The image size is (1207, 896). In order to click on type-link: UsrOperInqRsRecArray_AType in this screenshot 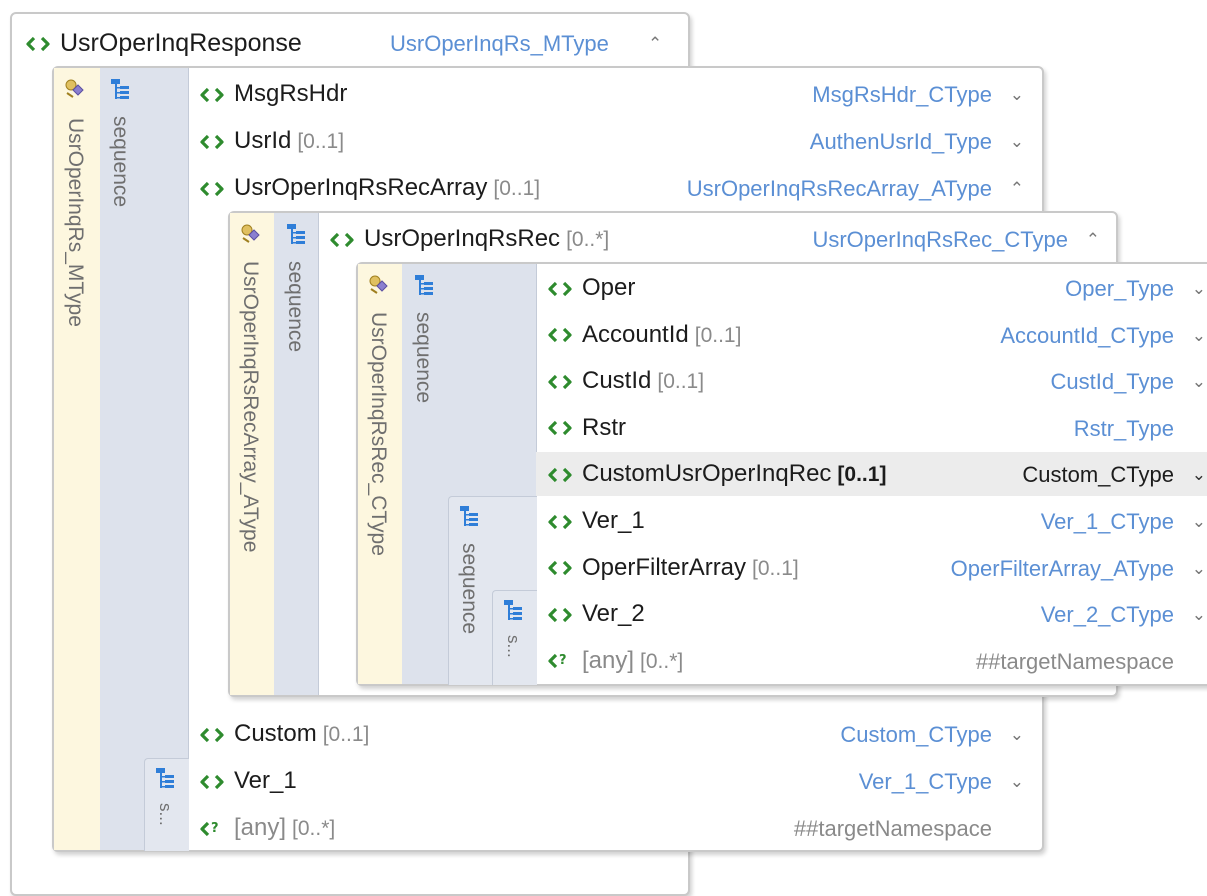, I will do `click(839, 189)`.